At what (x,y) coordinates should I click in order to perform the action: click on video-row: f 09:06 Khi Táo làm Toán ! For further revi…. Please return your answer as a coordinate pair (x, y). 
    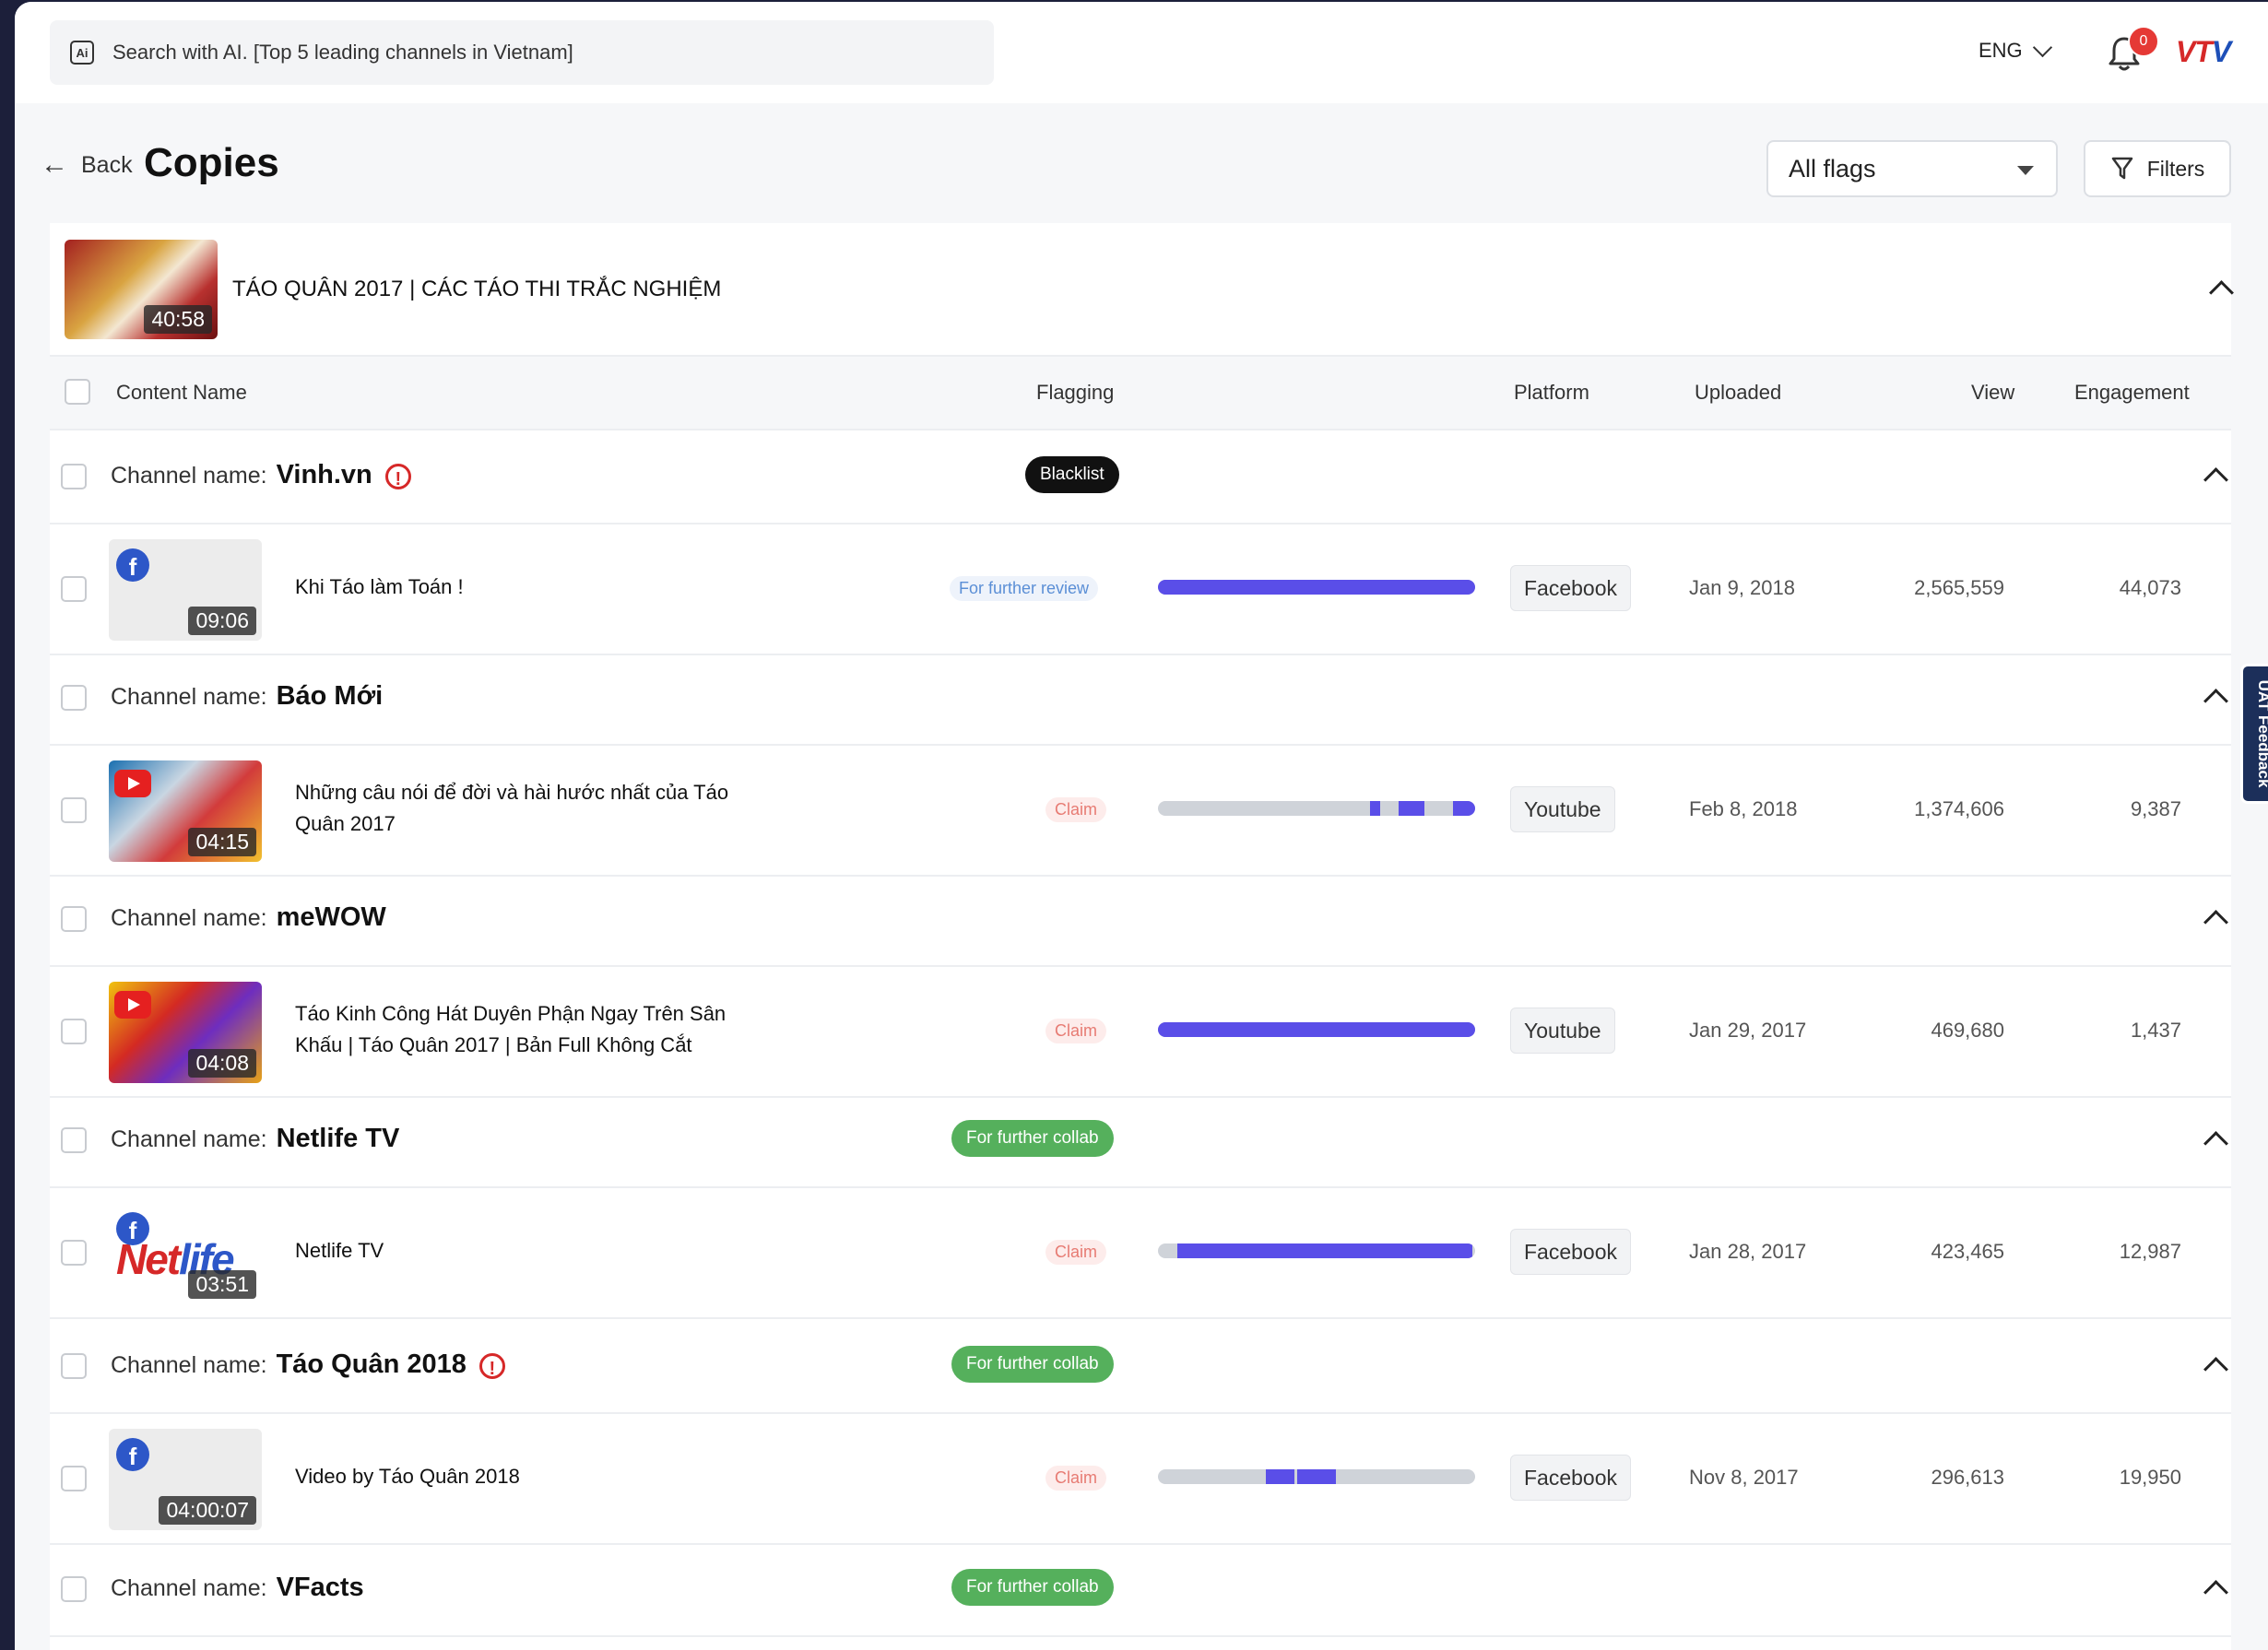
    Looking at the image, I should click on (1140, 590).